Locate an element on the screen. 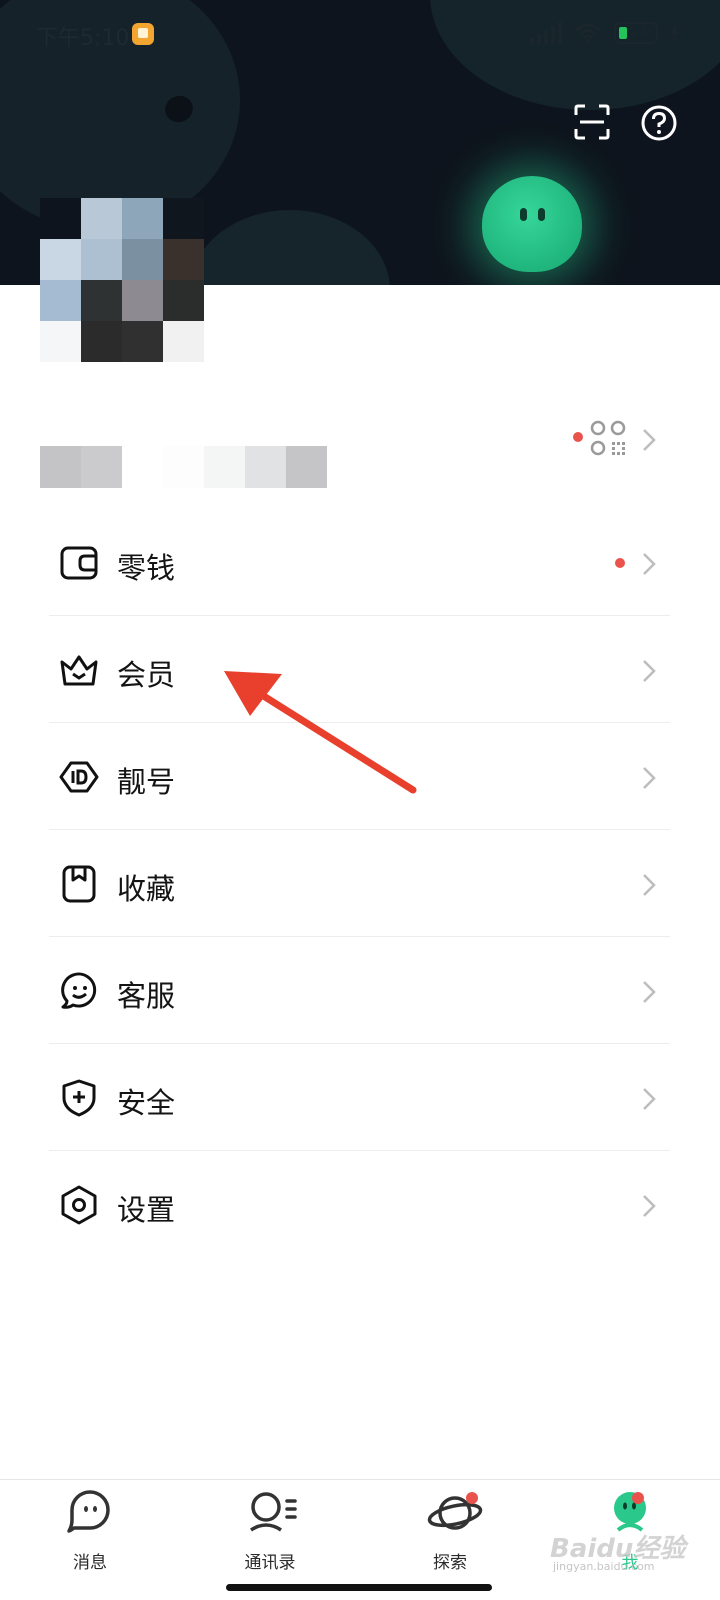 This screenshot has height=1600, width=720. settings-icon is located at coordinates (79, 1205).